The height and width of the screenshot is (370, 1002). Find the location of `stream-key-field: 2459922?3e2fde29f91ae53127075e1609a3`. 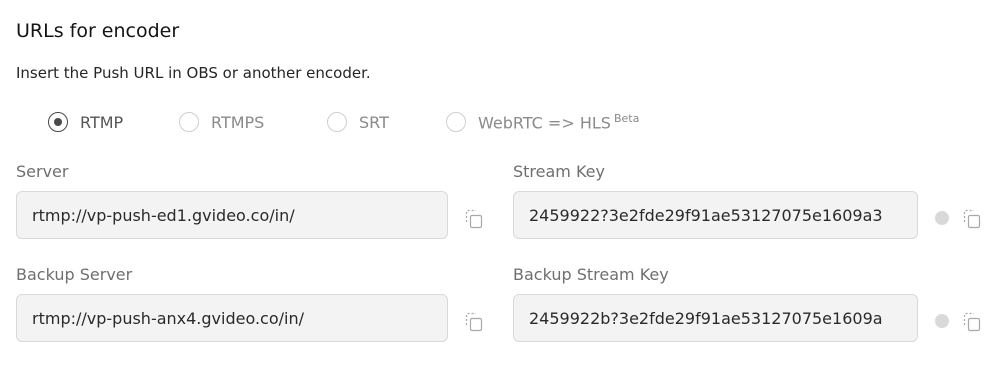

stream-key-field: 2459922?3e2fde29f91ae53127075e1609a3 is located at coordinates (715, 215).